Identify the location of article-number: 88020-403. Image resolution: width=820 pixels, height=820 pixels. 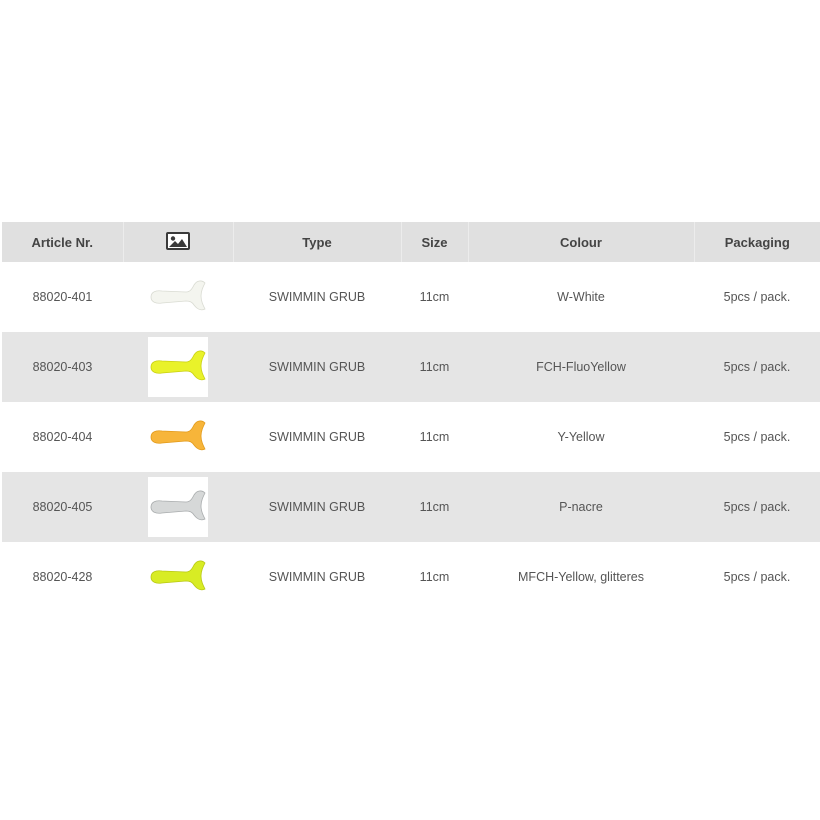
(62, 367).